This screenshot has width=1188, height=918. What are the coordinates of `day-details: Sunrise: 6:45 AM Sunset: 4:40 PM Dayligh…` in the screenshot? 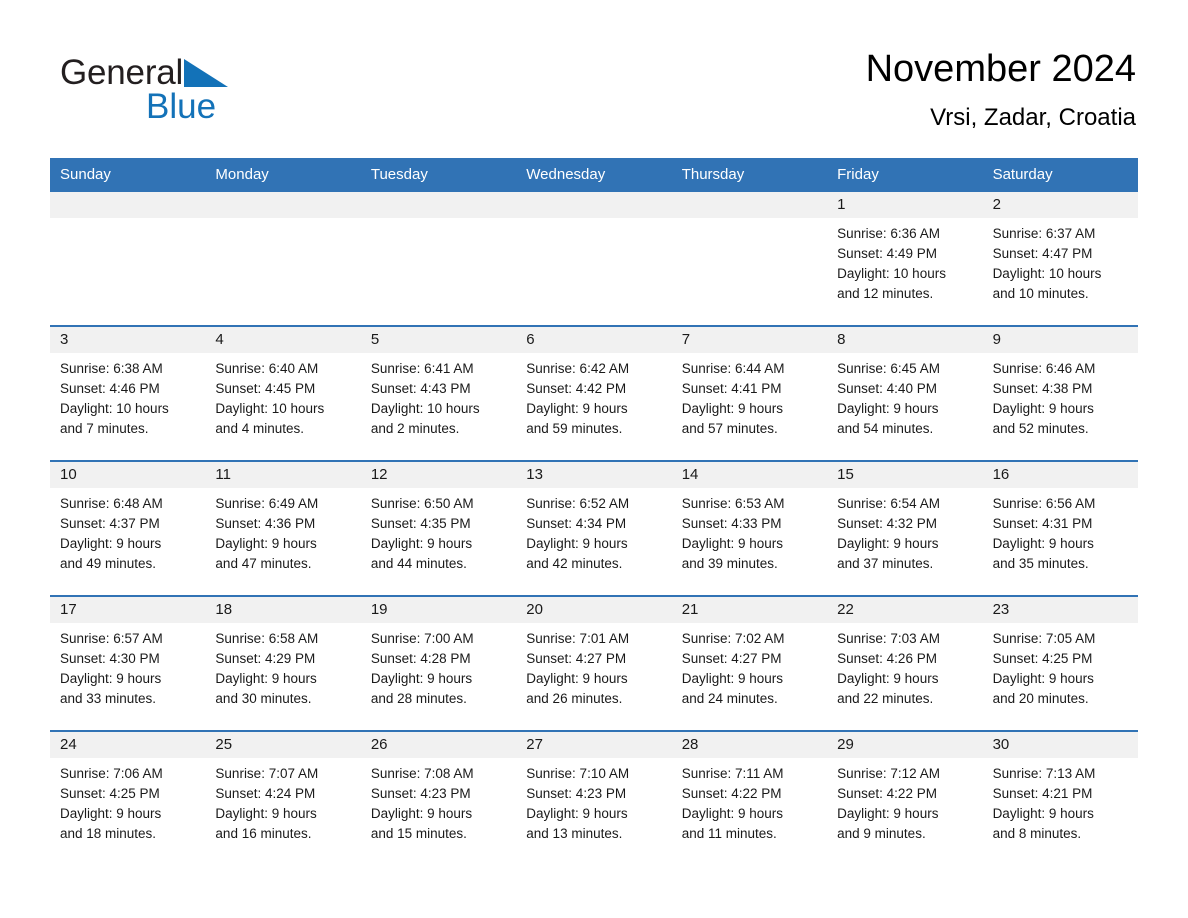 It's located at (888, 398).